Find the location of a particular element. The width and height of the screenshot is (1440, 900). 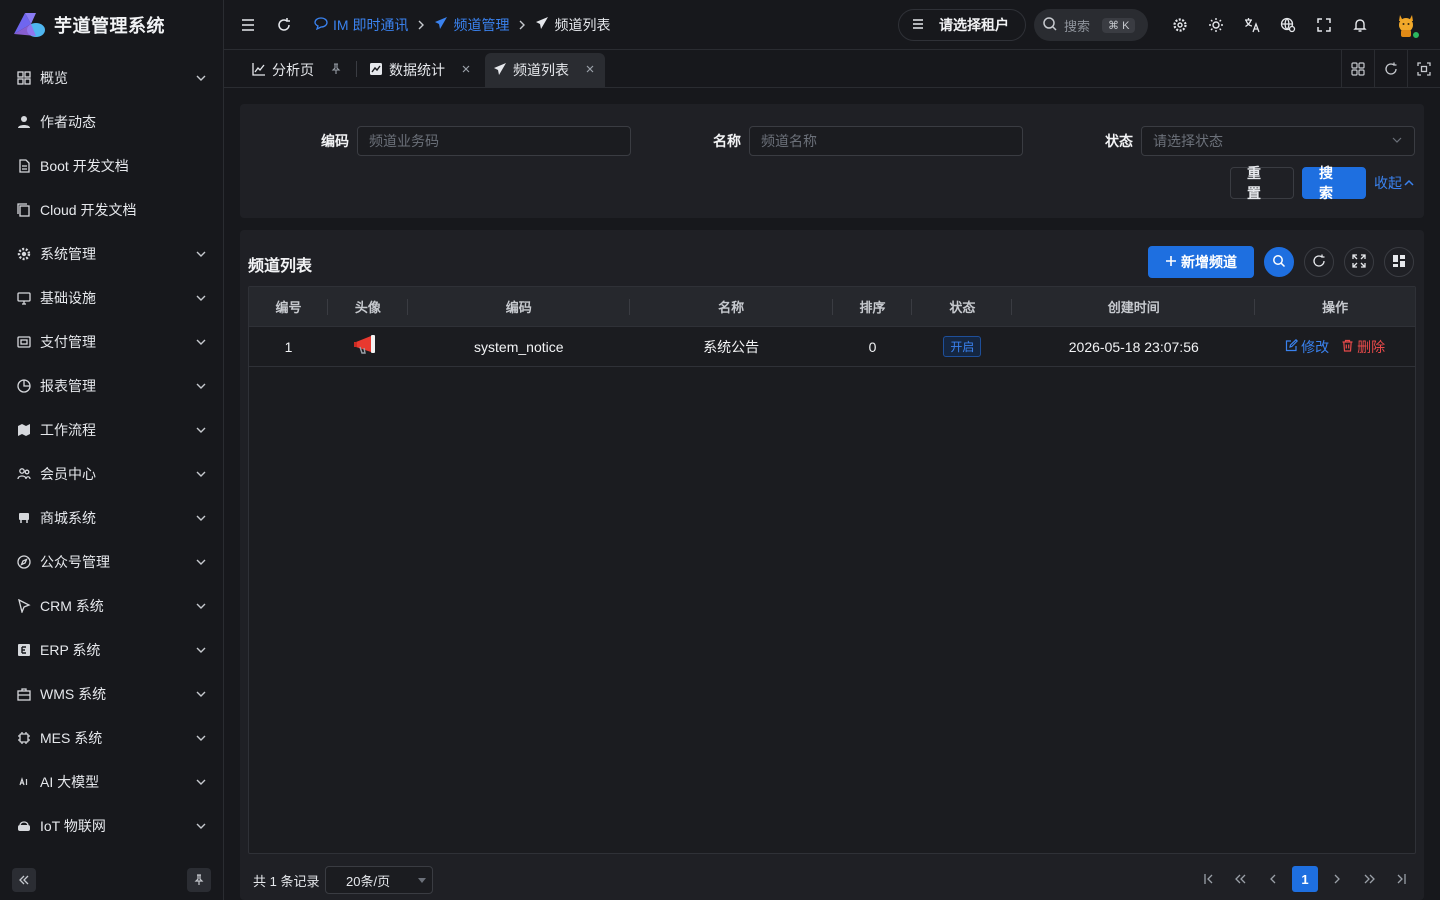

next-page-icon is located at coordinates (1337, 879).